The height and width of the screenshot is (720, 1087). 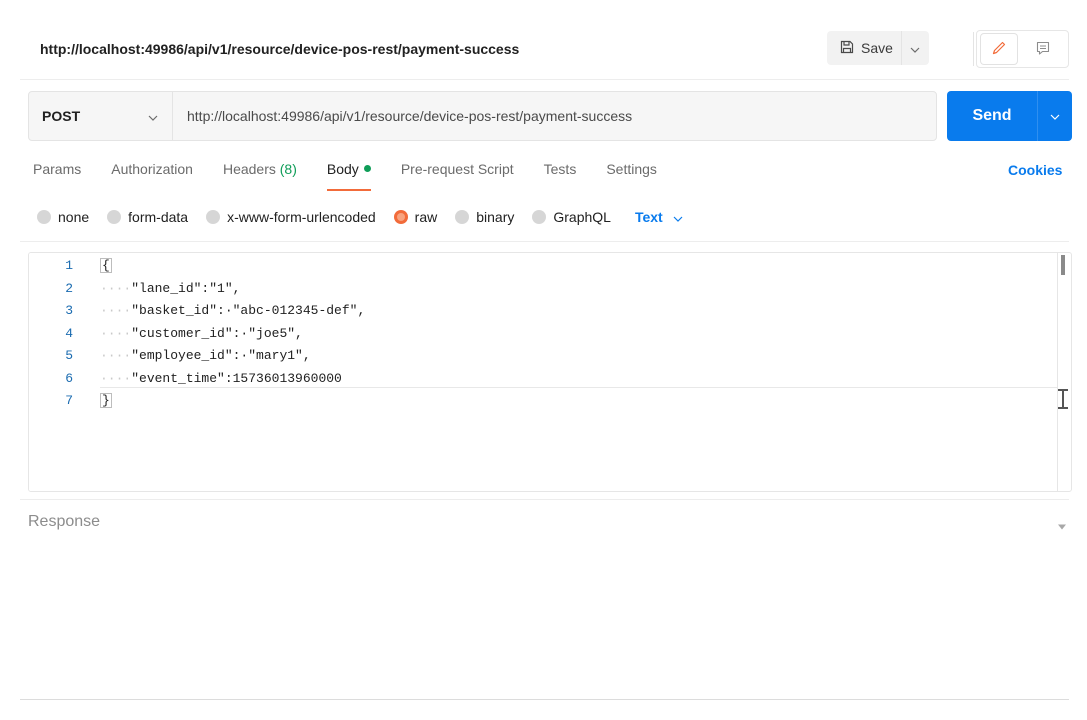 What do you see at coordinates (57, 176) in the screenshot?
I see `tab-params: Params` at bounding box center [57, 176].